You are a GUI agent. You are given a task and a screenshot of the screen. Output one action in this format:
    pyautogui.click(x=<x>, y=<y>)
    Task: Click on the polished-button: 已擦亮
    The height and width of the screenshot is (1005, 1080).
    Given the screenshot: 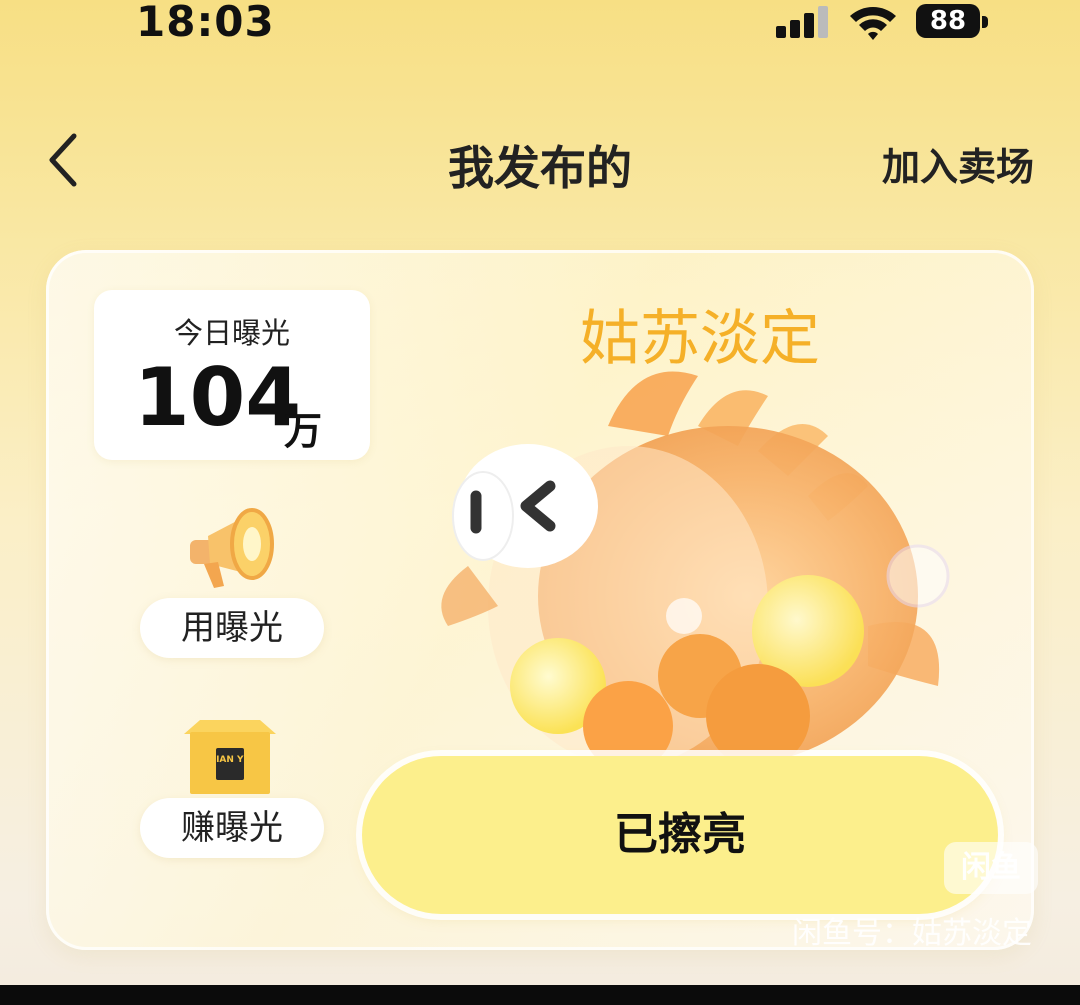 What is the action you would take?
    pyautogui.click(x=680, y=835)
    